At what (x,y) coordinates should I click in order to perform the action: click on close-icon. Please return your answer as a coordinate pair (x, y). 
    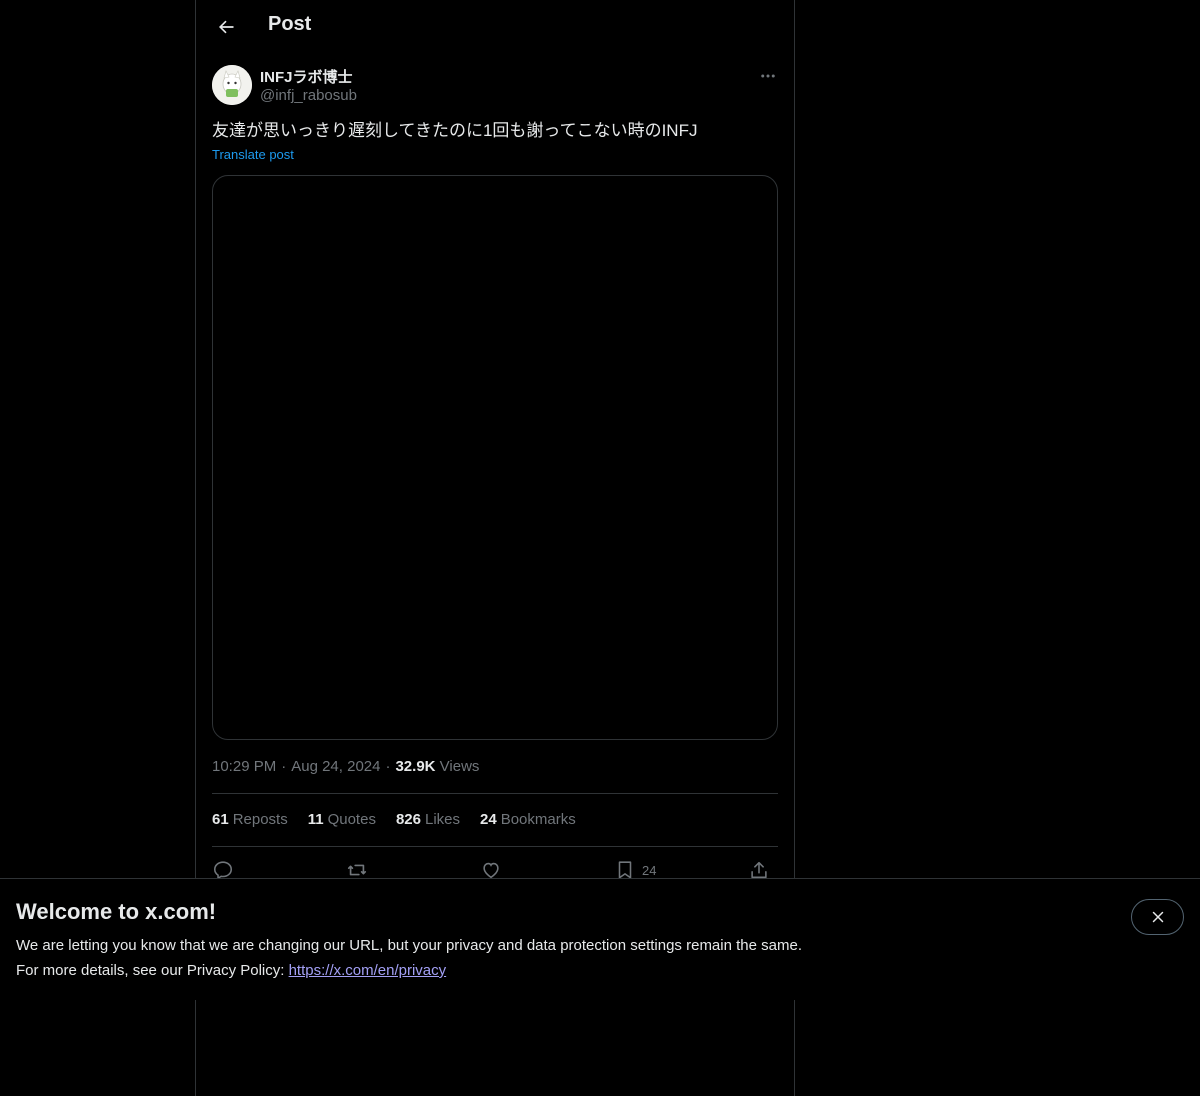
    Looking at the image, I should click on (1158, 917).